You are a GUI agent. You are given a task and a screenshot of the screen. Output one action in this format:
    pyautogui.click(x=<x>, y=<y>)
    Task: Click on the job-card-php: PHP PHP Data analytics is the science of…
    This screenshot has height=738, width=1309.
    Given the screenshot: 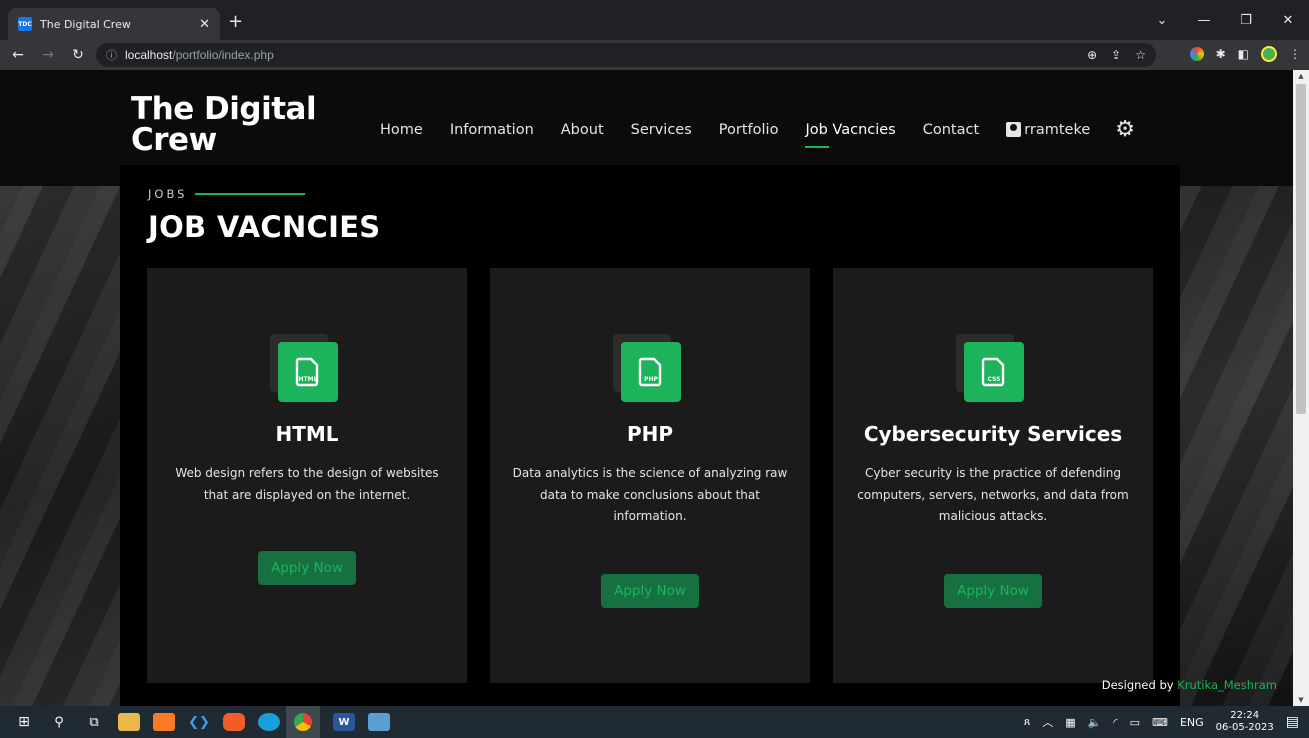 What is the action you would take?
    pyautogui.click(x=650, y=475)
    